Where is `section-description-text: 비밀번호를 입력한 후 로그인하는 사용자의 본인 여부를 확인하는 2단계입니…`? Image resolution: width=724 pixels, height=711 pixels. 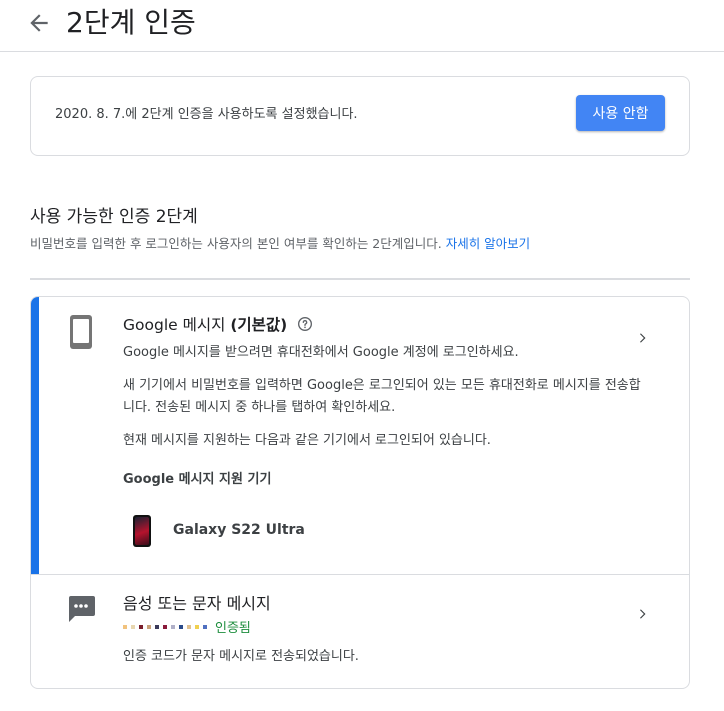 section-description-text: 비밀번호를 입력한 후 로그인하는 사용자의 본인 여부를 확인하는 2단계입니… is located at coordinates (236, 243).